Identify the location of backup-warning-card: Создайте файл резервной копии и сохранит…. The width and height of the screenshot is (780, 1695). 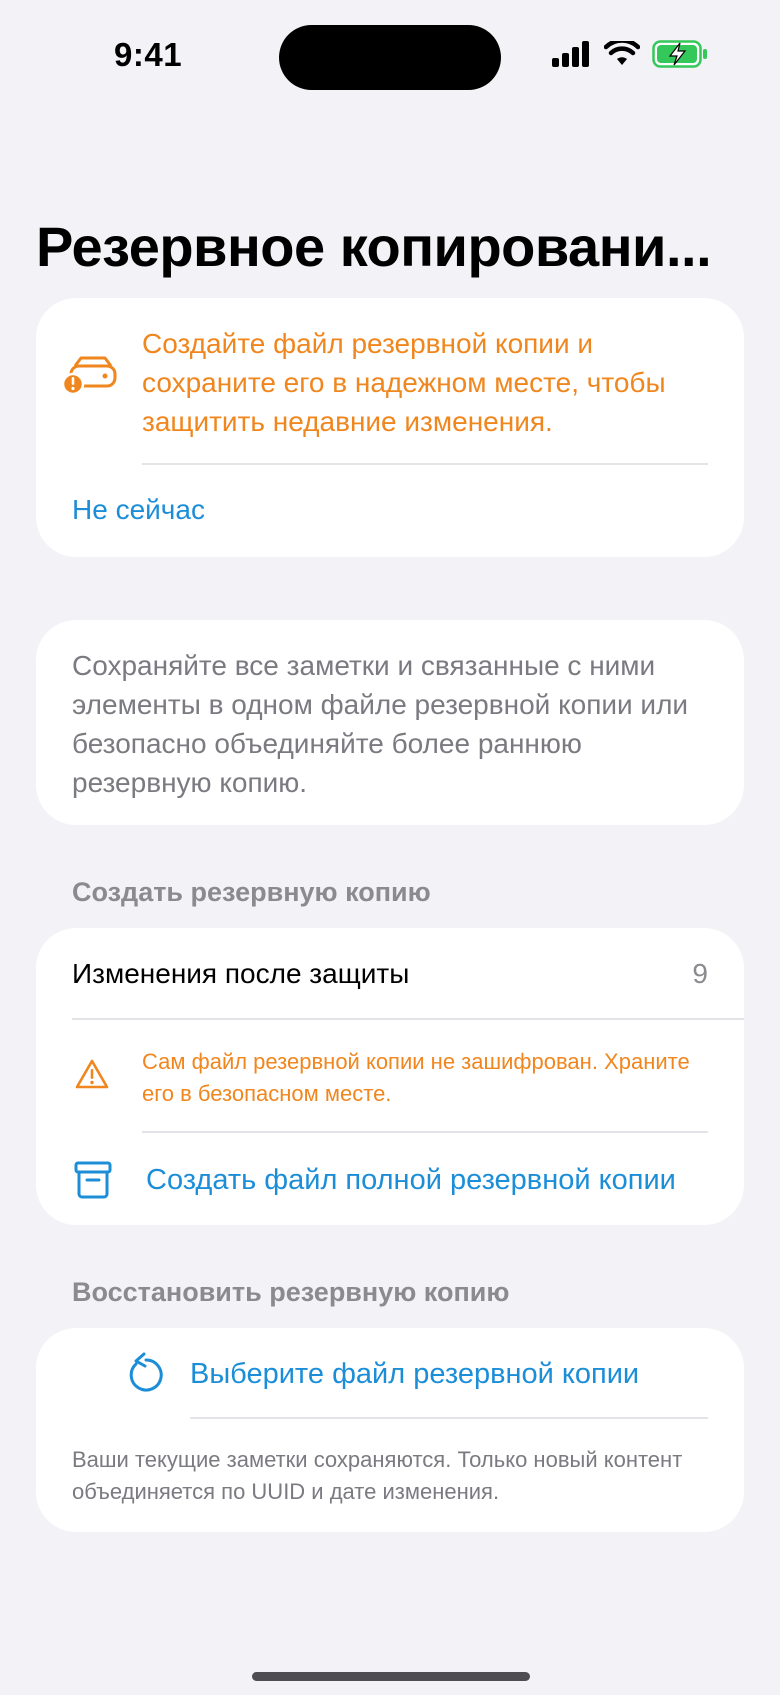
(390, 427).